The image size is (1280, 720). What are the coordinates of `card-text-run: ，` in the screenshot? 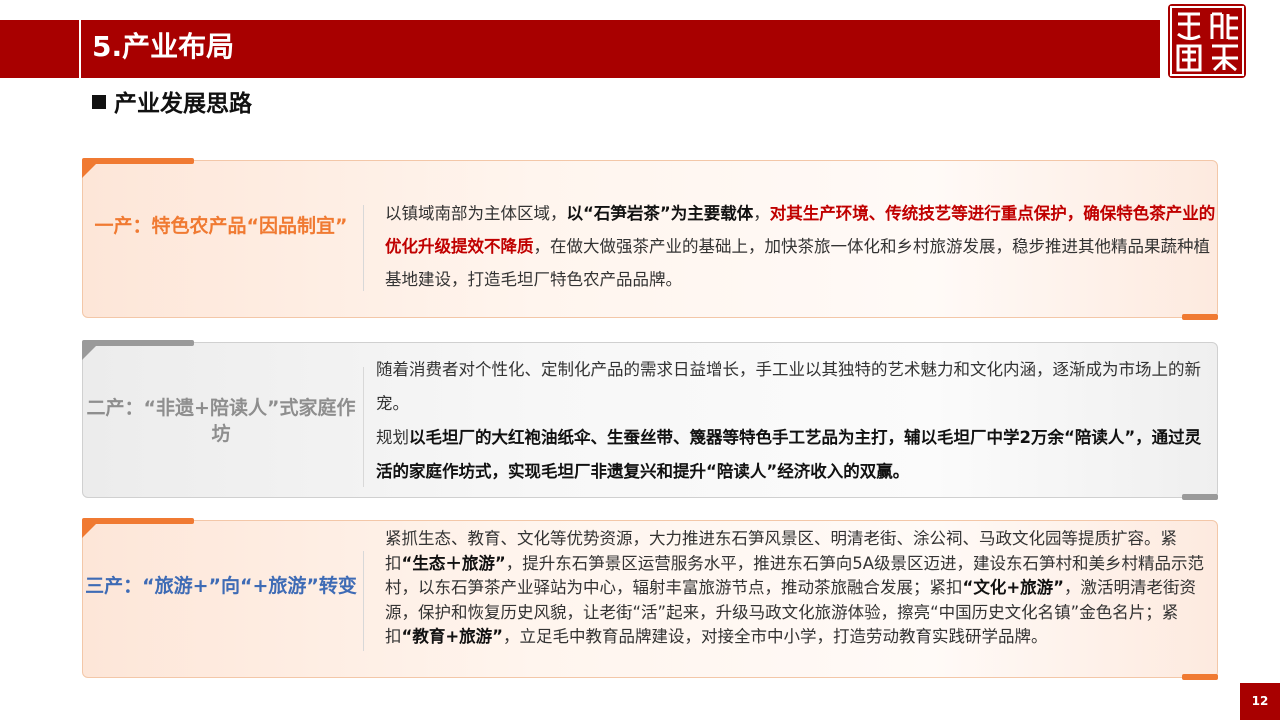 It's located at (761, 213).